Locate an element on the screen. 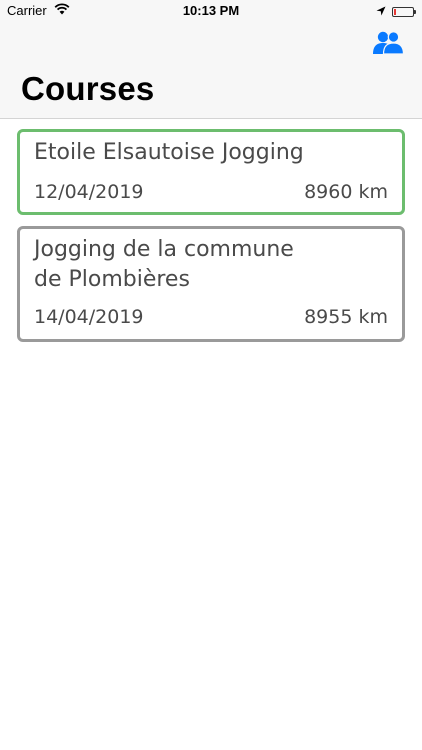 Image resolution: width=422 pixels, height=750 pixels. course-distance: 8960 km is located at coordinates (346, 192).